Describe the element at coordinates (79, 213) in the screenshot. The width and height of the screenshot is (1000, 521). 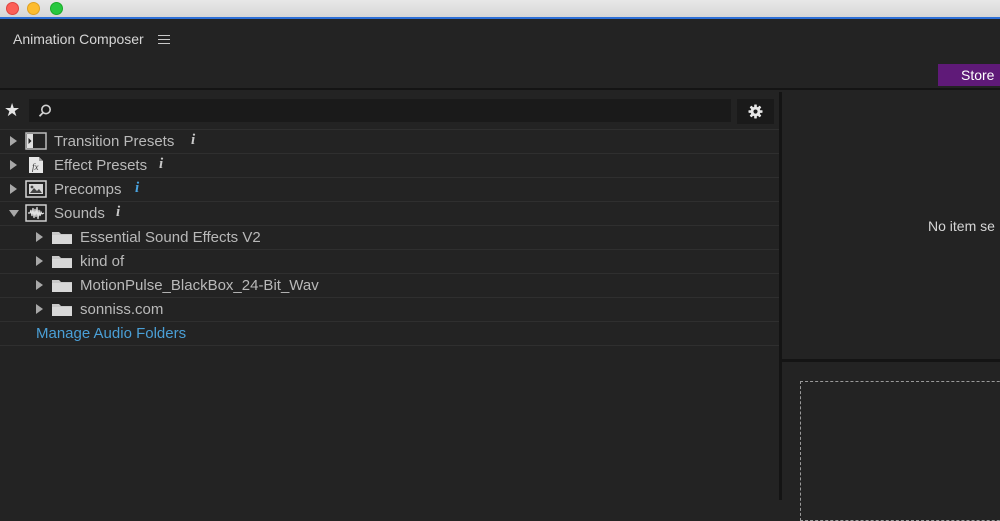
I see `tree-item-label: Sounds` at that location.